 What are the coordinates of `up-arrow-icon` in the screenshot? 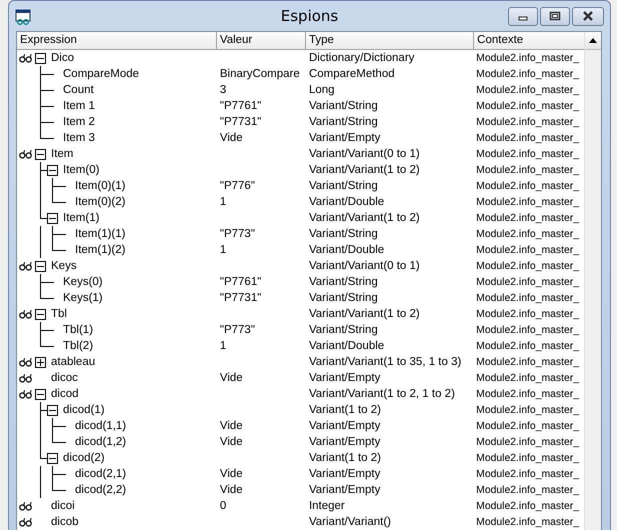 It's located at (593, 40).